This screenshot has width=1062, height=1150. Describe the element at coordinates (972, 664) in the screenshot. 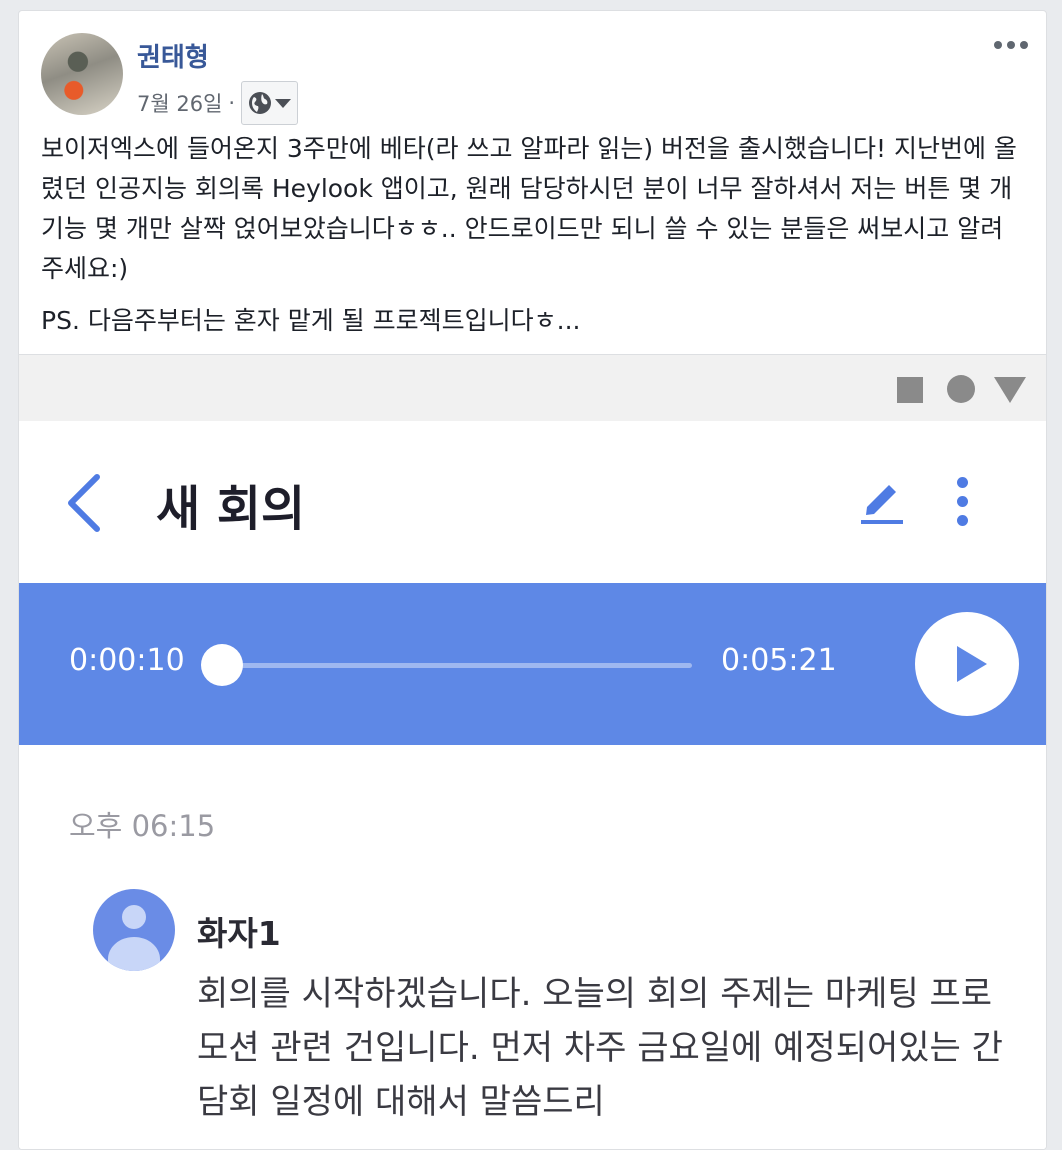

I see `play-icon` at that location.